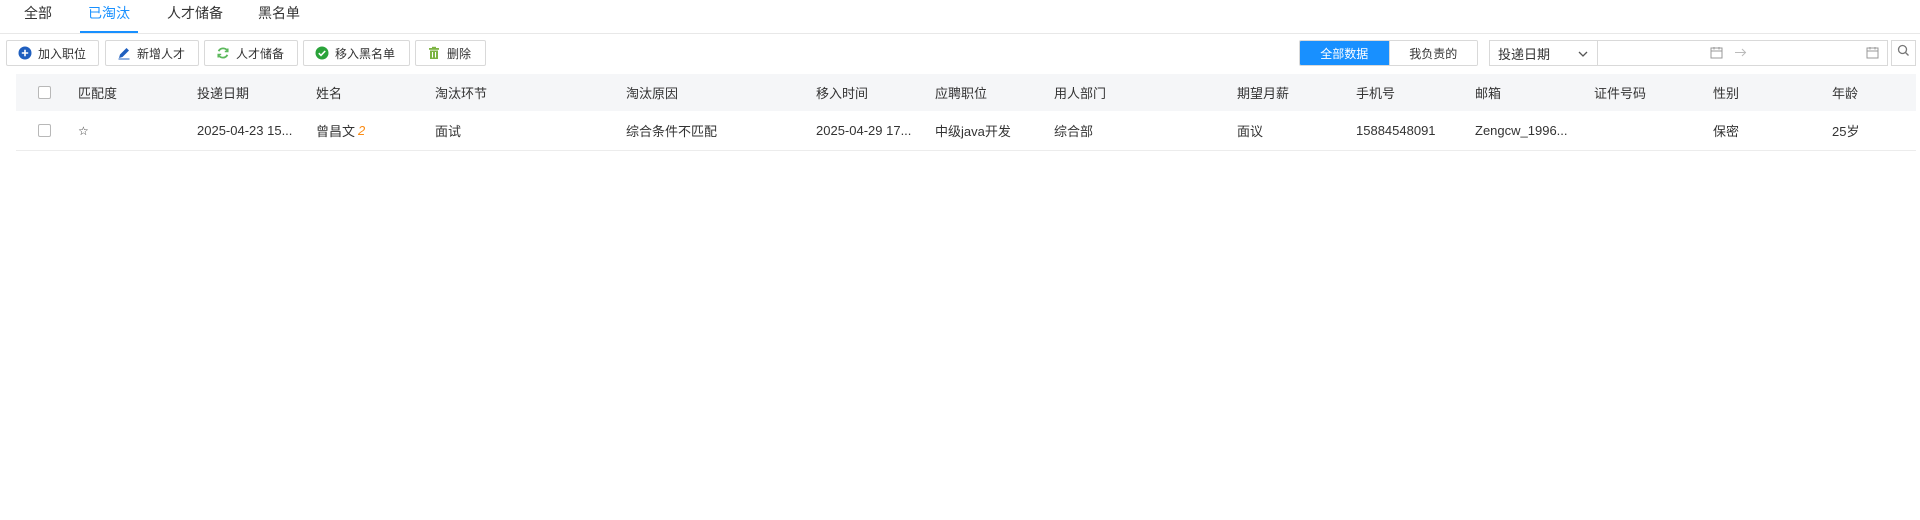 Image resolution: width=1920 pixels, height=520 pixels. What do you see at coordinates (371, 92) in the screenshot?
I see `col-header-name: 姓名` at bounding box center [371, 92].